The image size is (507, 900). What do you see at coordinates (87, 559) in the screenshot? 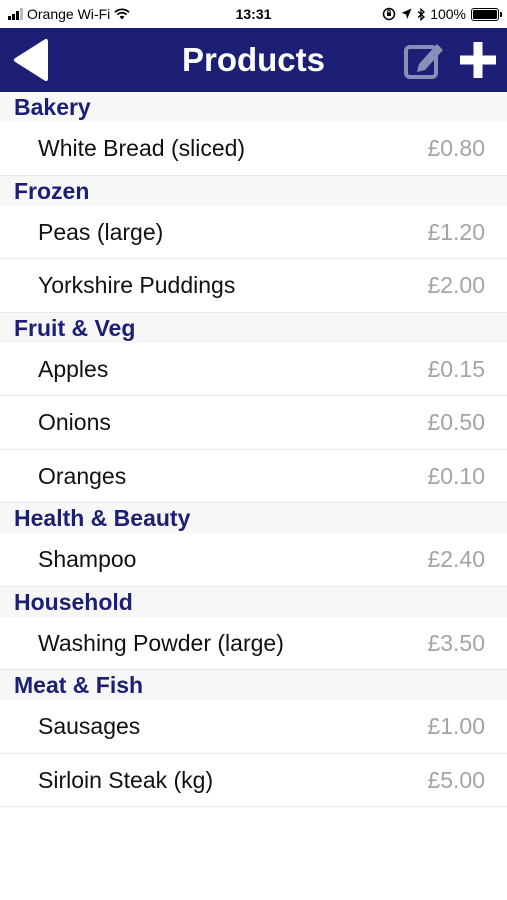
I see `item-name: Shampoo` at bounding box center [87, 559].